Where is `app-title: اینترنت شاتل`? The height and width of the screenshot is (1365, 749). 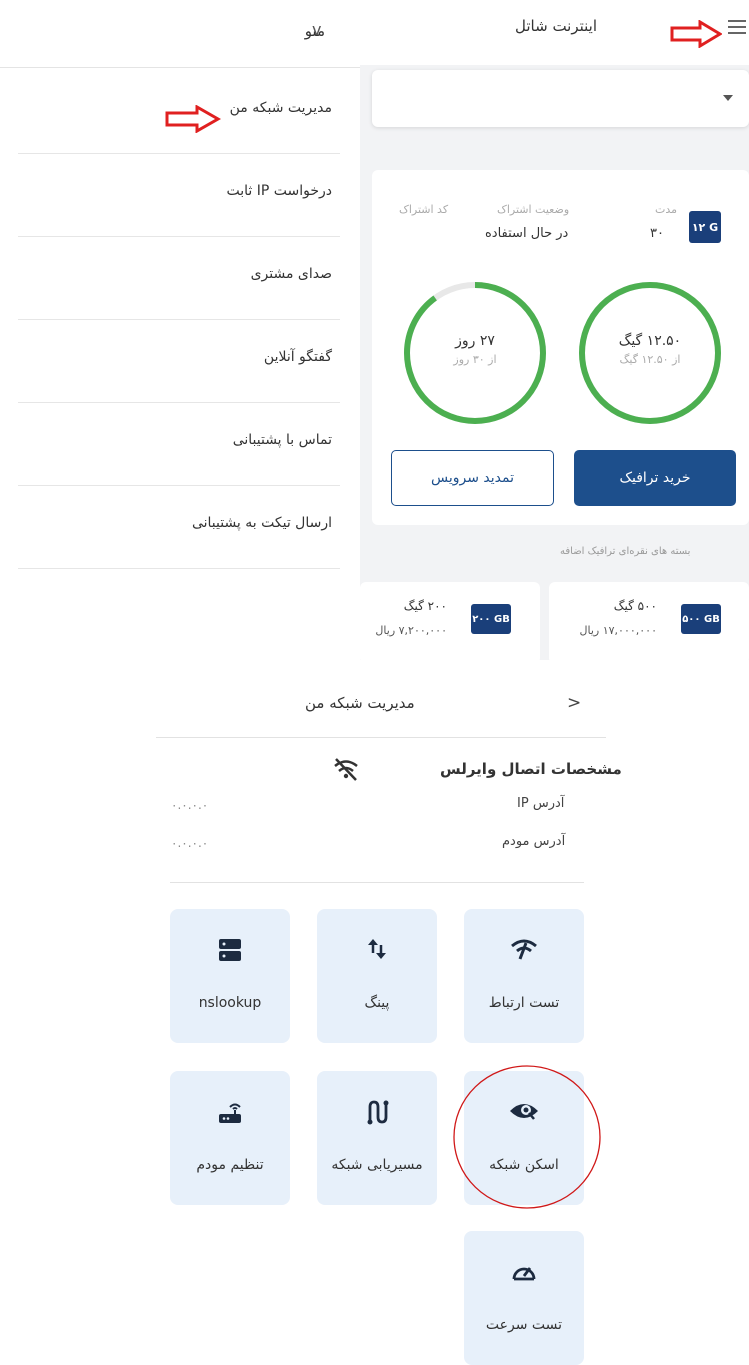 app-title: اینترنت شاتل is located at coordinates (556, 26).